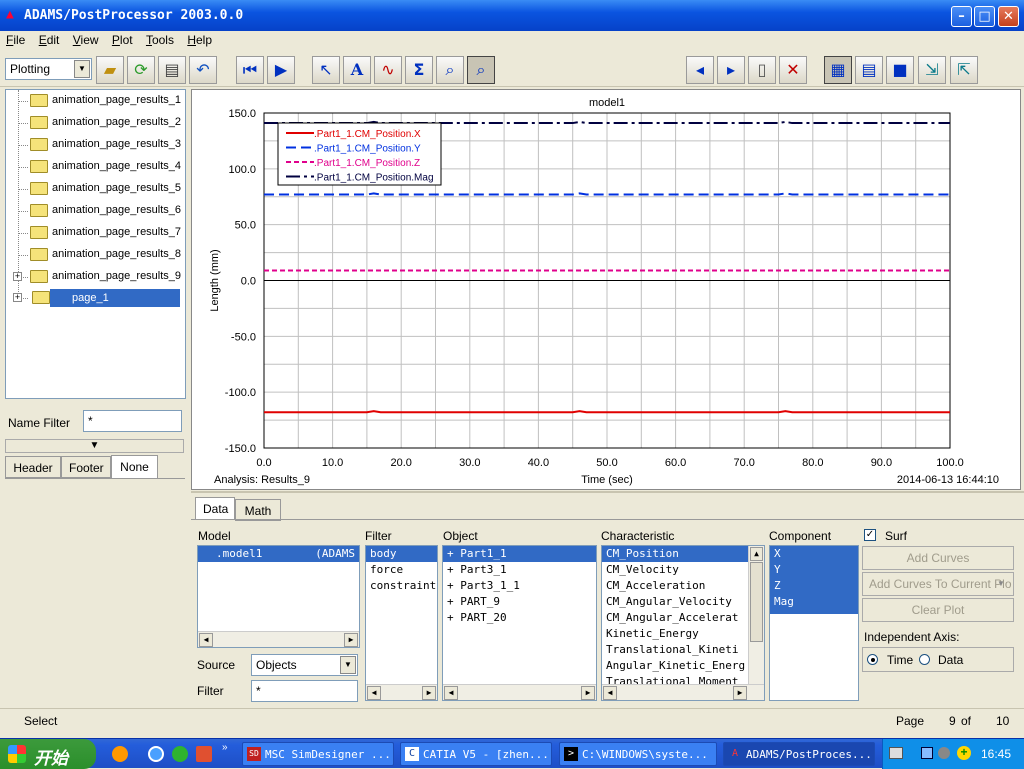  I want to click on tab-footer: Footer, so click(86, 467).